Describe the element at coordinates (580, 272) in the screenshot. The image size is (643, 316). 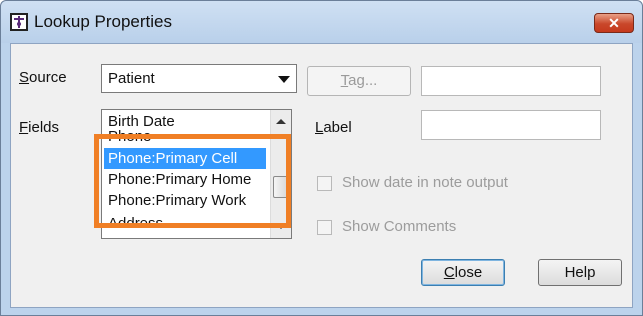
I see `help-button: Help` at that location.